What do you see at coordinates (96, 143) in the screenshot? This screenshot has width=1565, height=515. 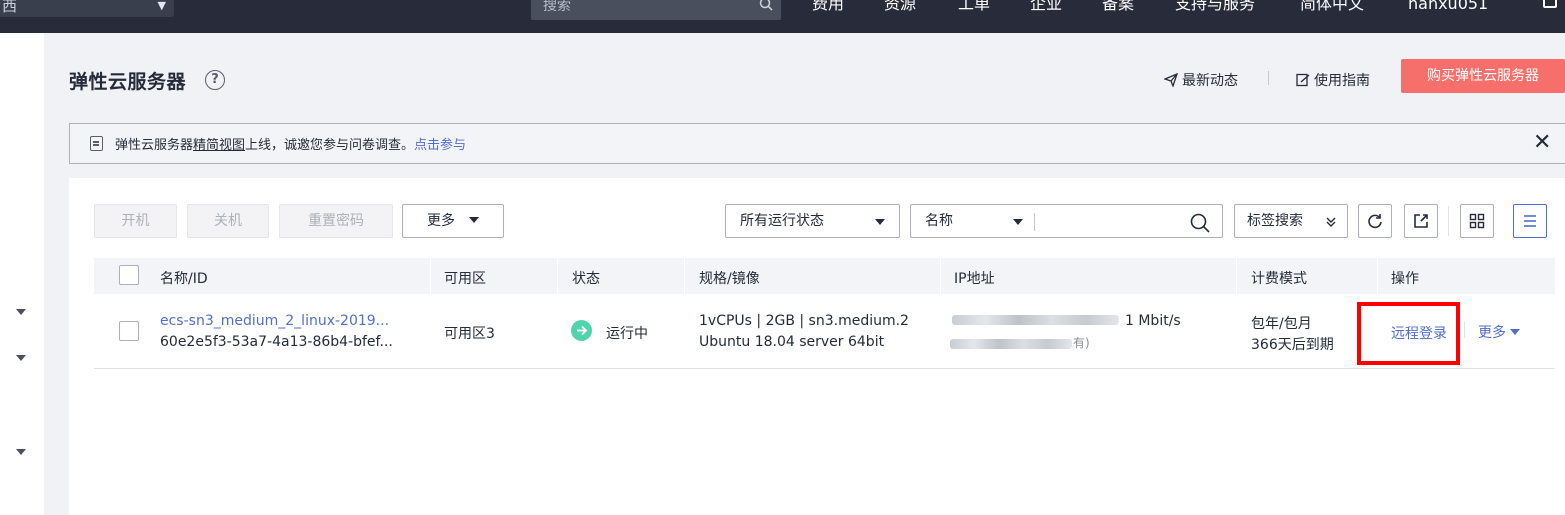 I see `clipboard-icon` at bounding box center [96, 143].